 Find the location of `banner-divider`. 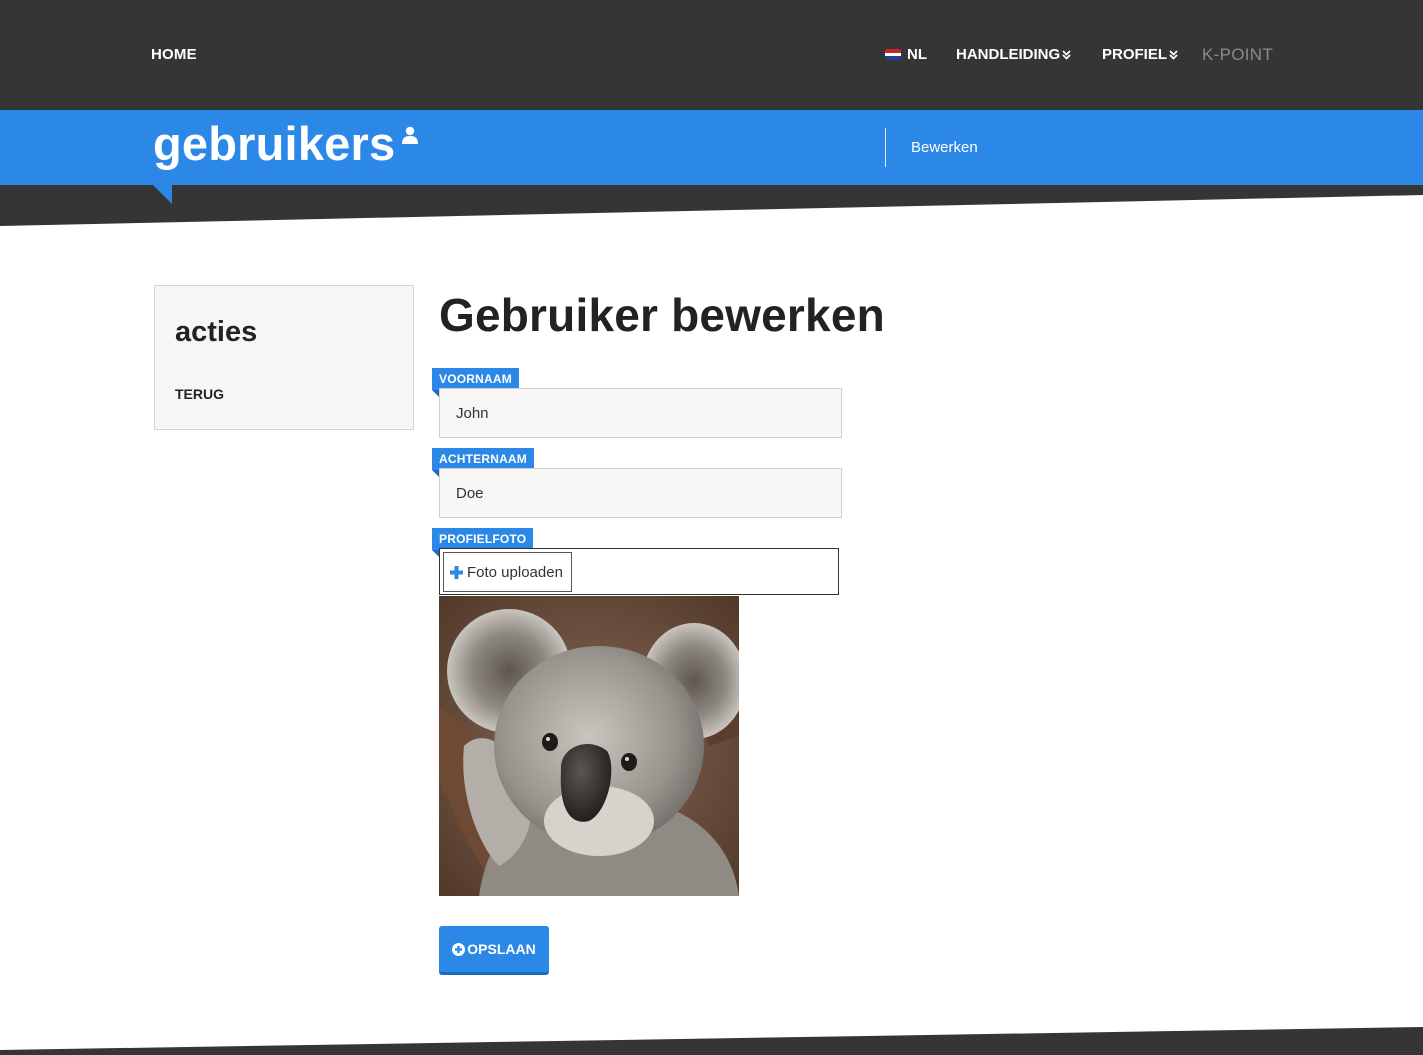

banner-divider is located at coordinates (885, 147).